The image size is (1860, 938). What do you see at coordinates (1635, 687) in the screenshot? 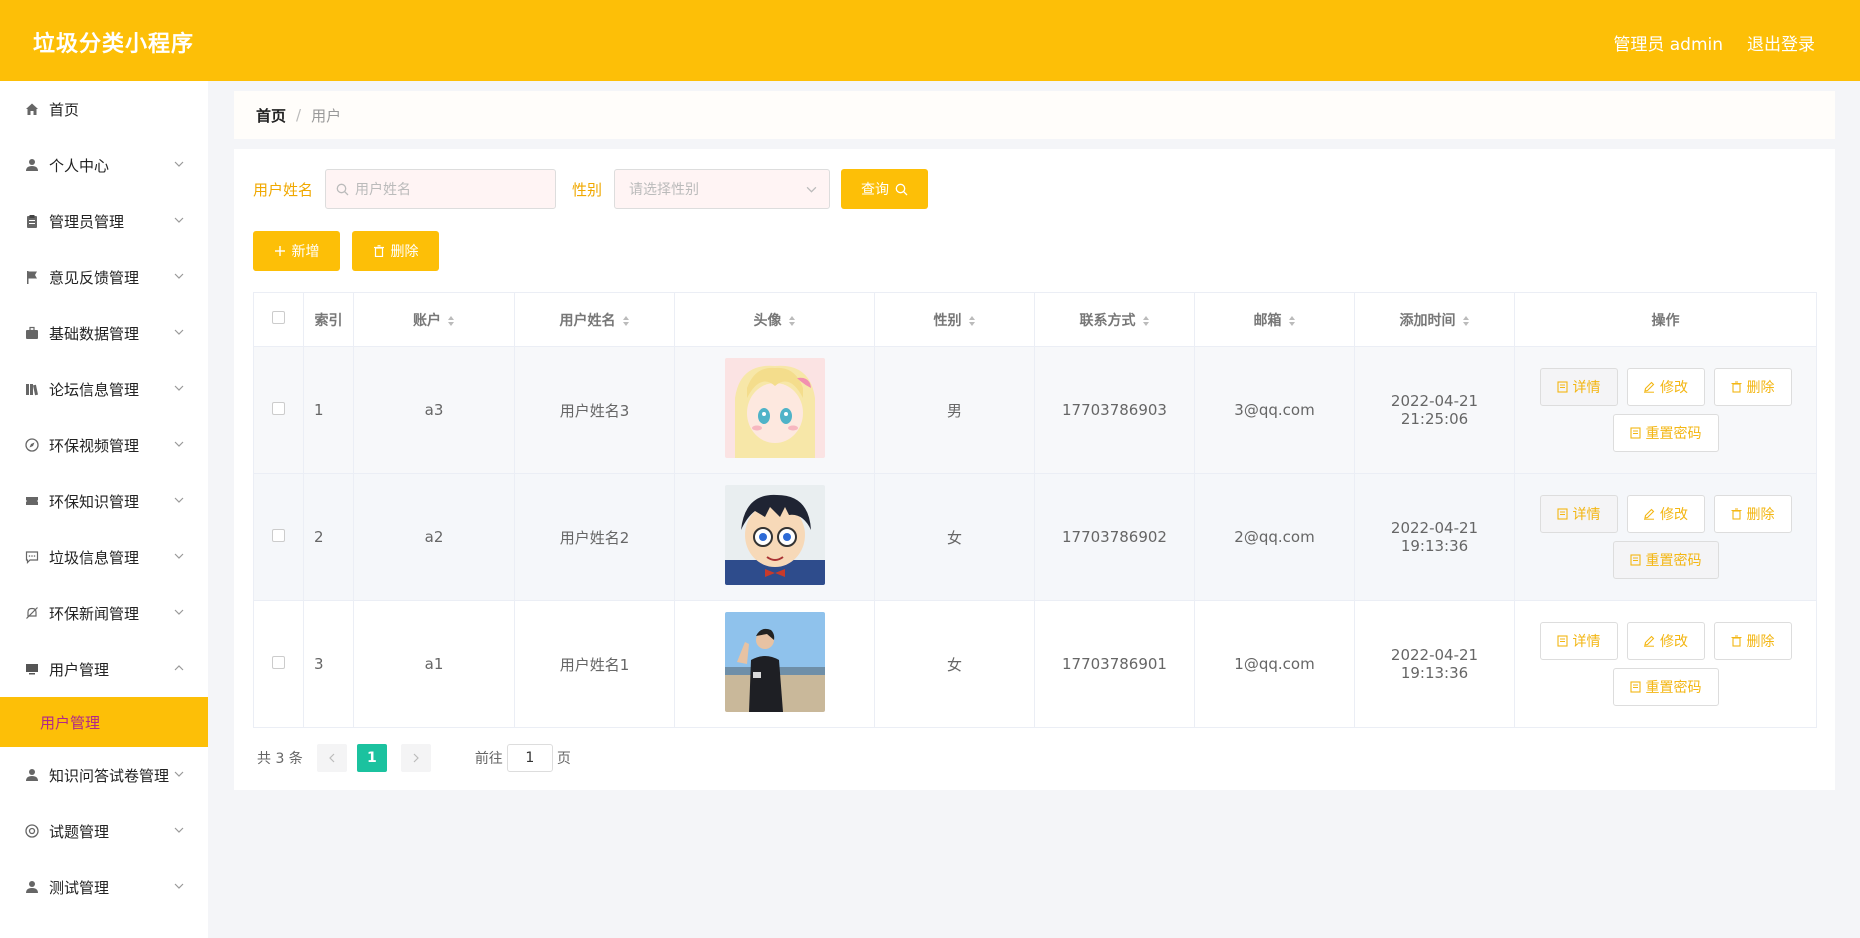
I see `document-icon` at bounding box center [1635, 687].